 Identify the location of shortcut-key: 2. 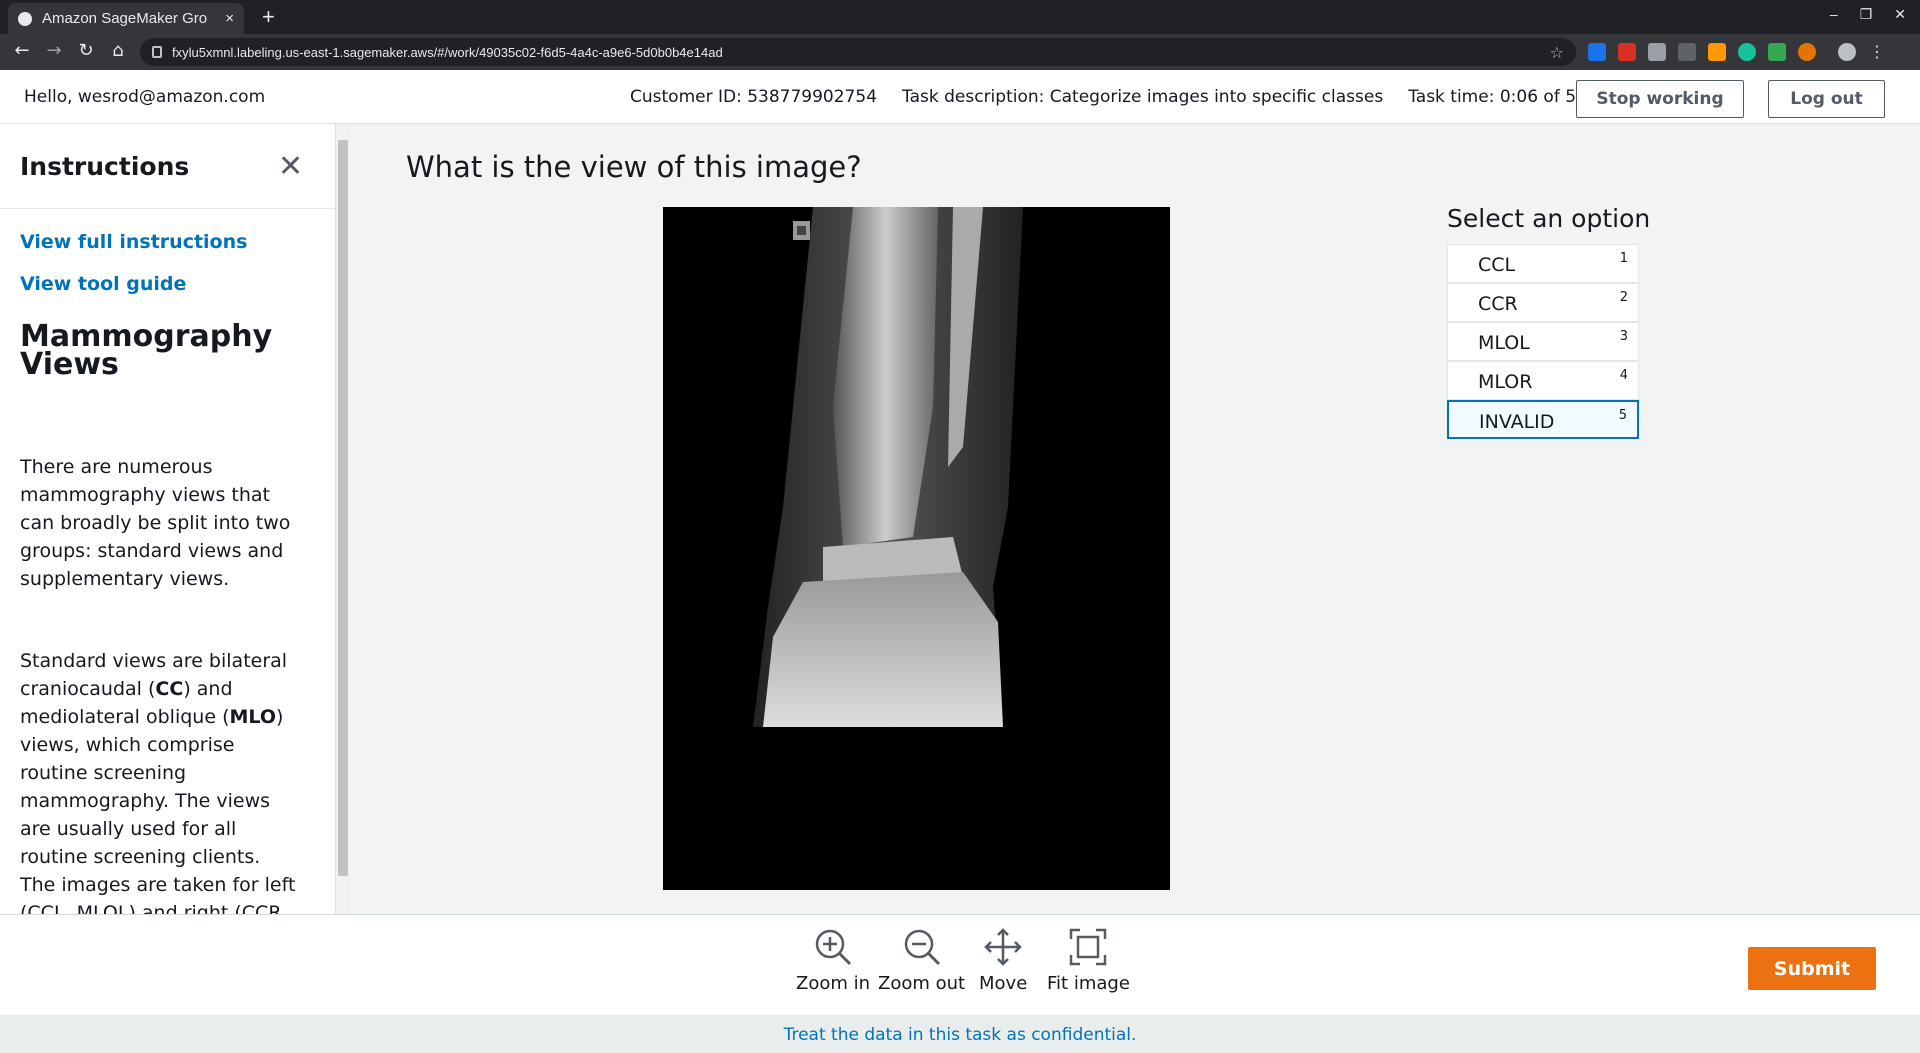
(1623, 297).